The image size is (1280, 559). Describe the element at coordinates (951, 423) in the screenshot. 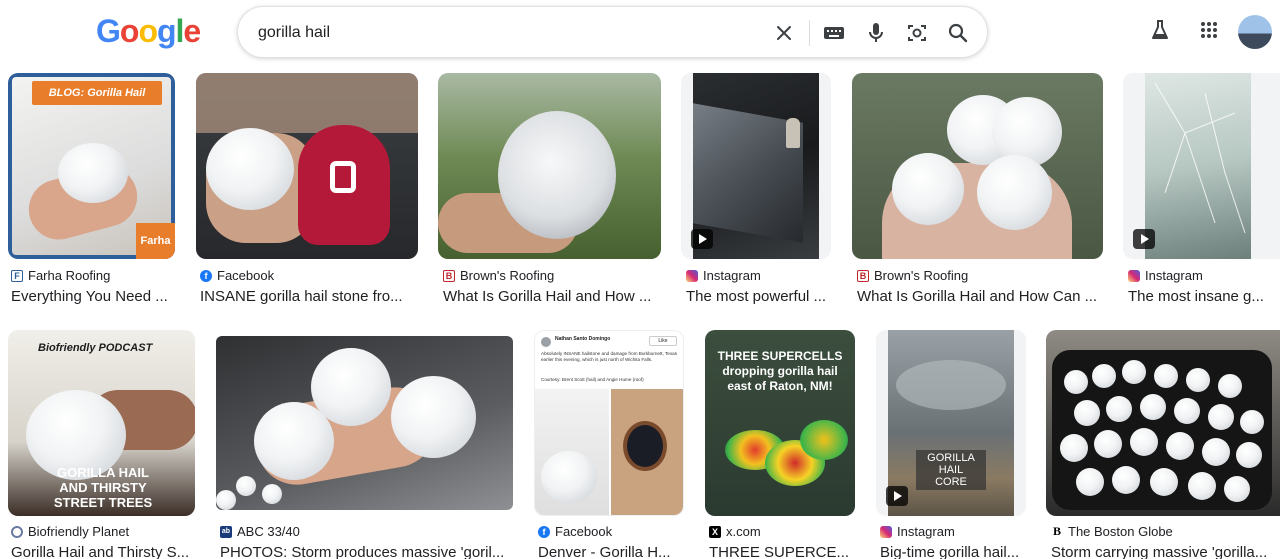

I see `result-thumbnail: GORILLA HAIL CORE` at that location.